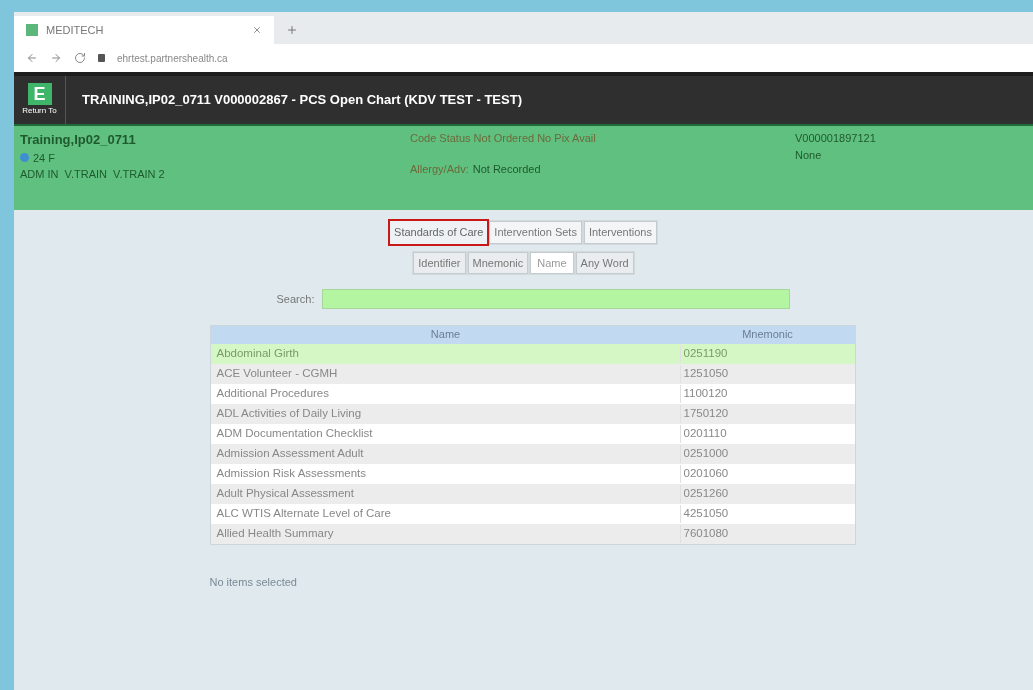  Describe the element at coordinates (439, 232) in the screenshot. I see `category-tab: Standards of Care` at that location.